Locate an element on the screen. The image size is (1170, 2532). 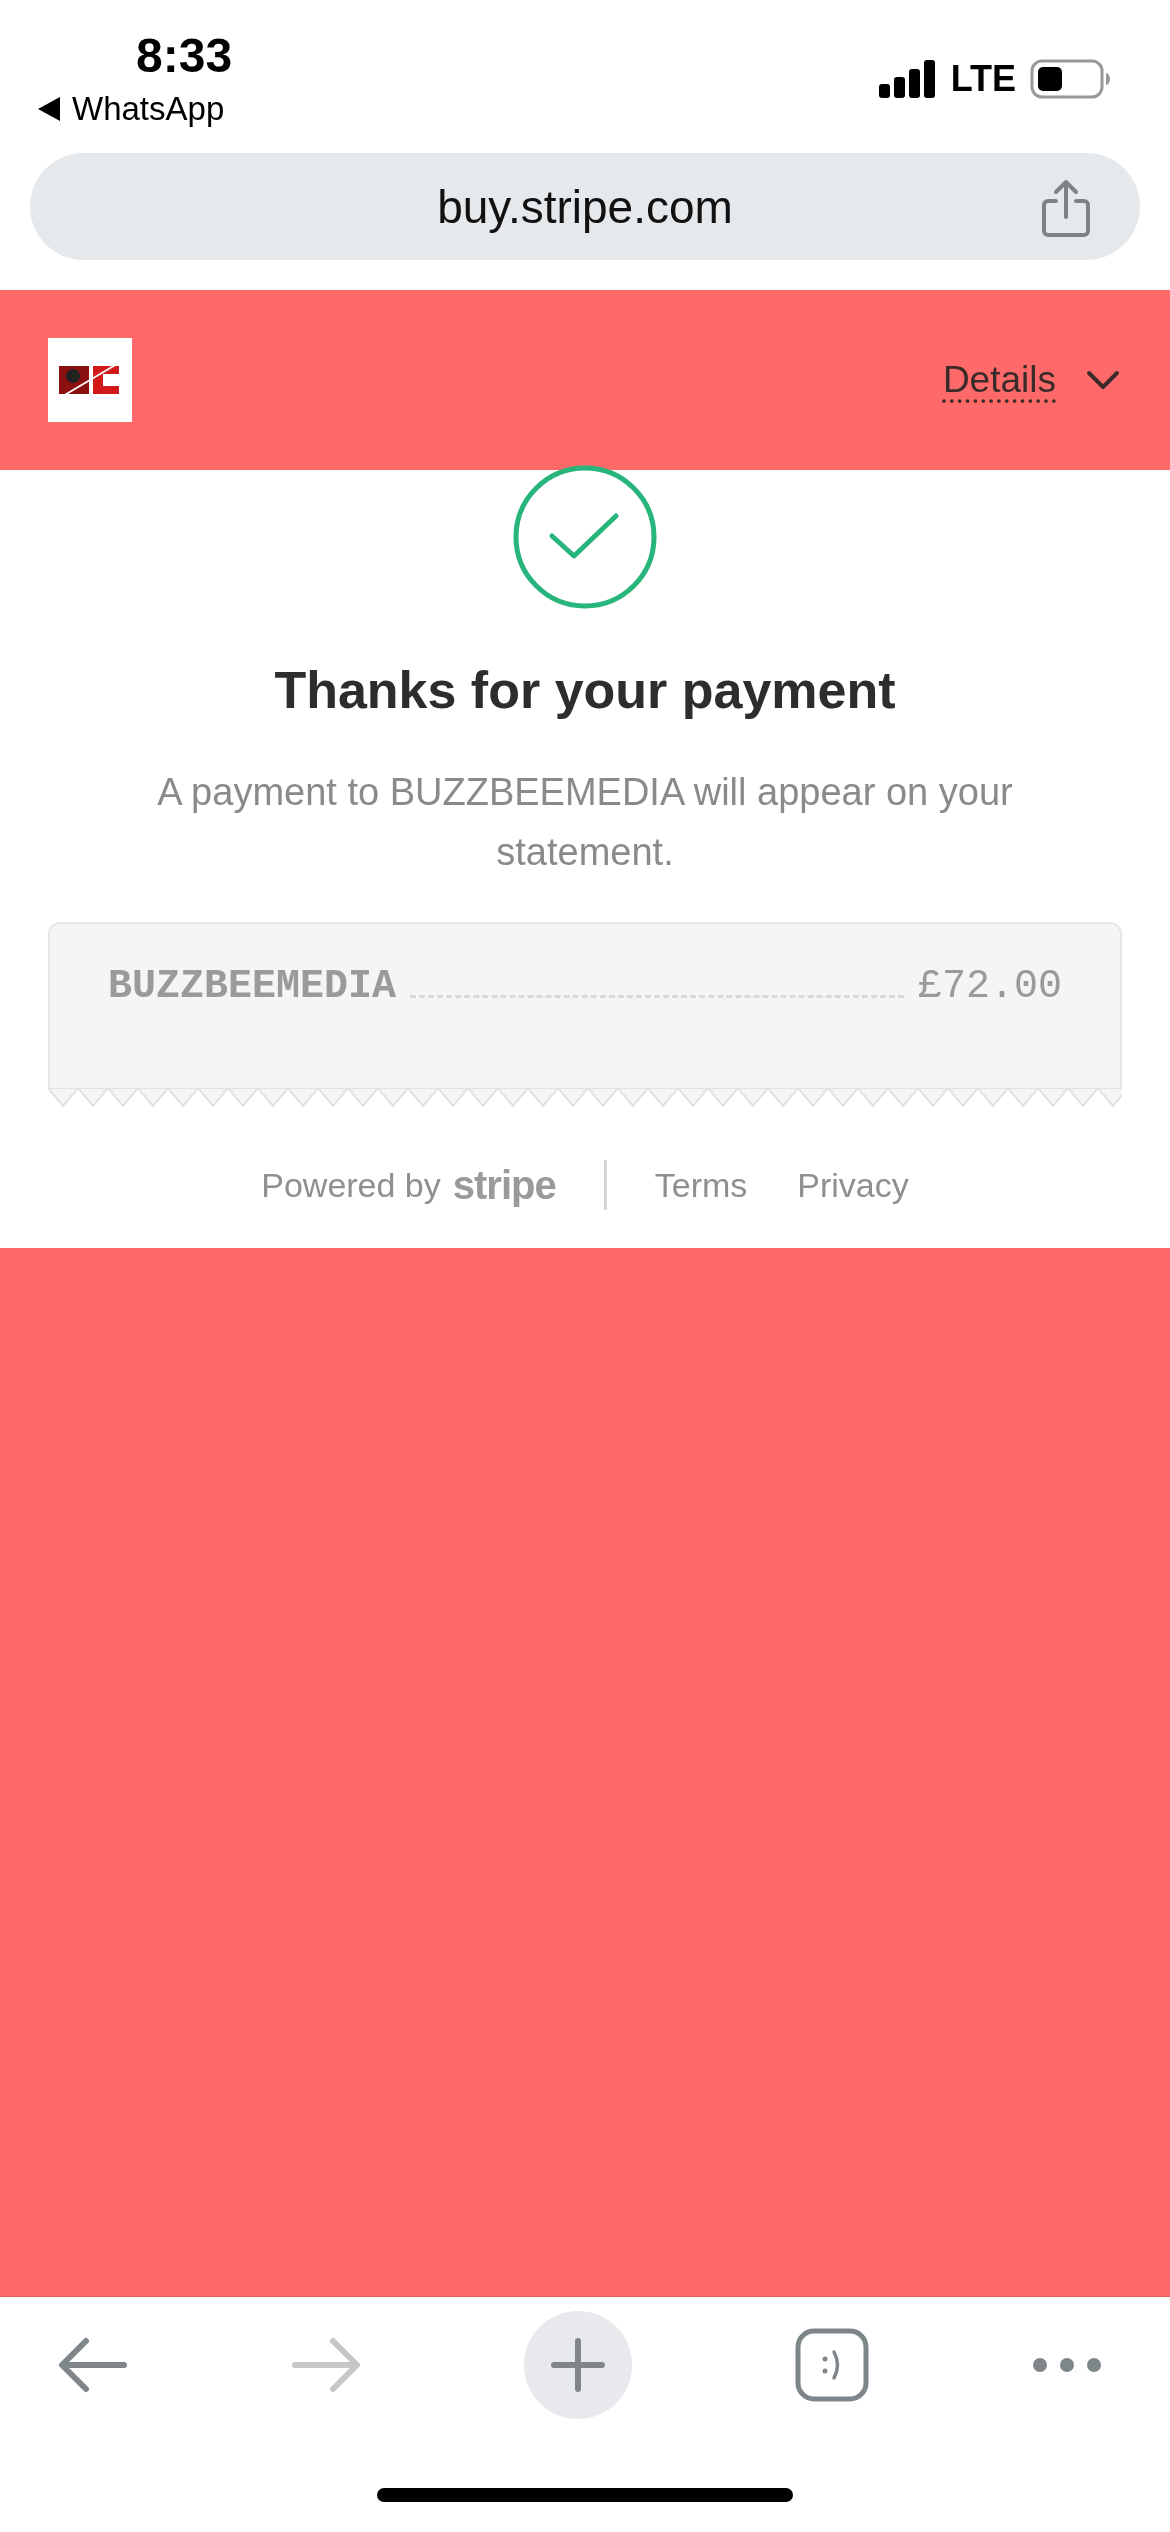
merchant-name: BUZZBEEMEDIA is located at coordinates (252, 986).